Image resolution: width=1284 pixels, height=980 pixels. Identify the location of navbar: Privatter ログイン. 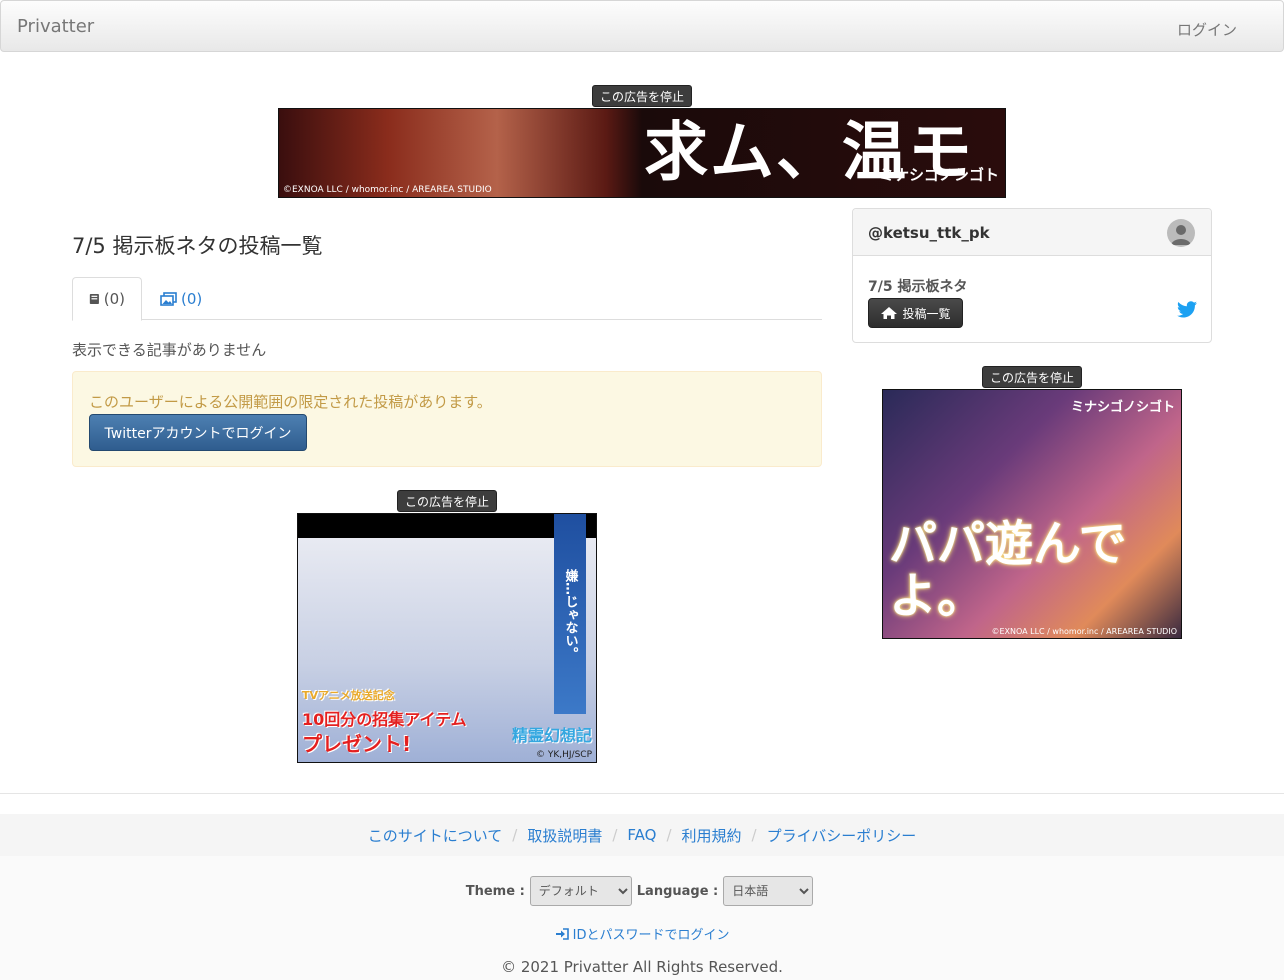
(642, 26).